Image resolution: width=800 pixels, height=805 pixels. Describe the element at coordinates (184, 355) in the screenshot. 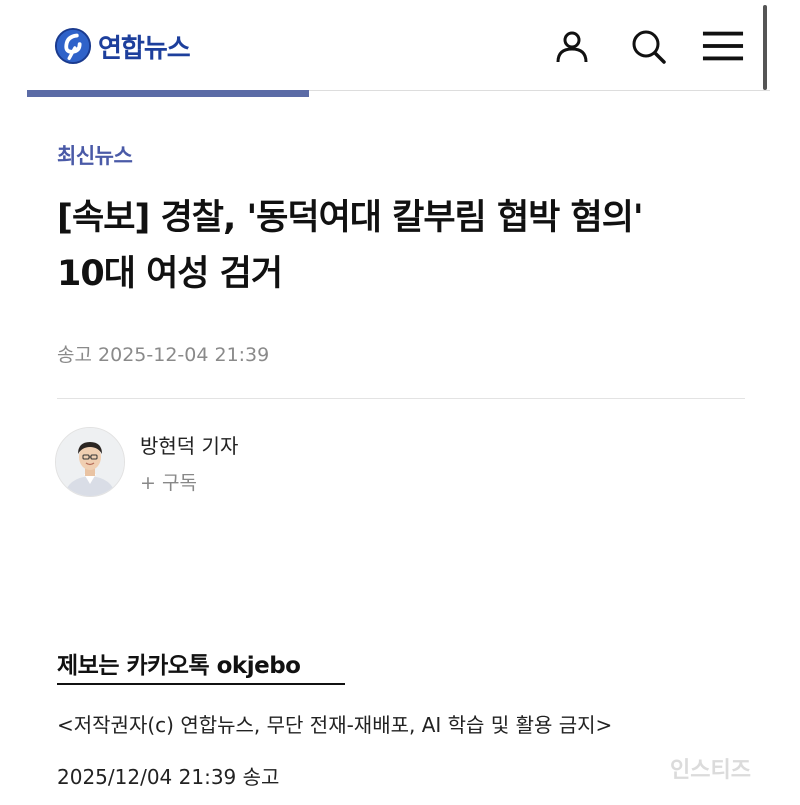

I see `sent-time: 2025-12-04 21:39` at that location.